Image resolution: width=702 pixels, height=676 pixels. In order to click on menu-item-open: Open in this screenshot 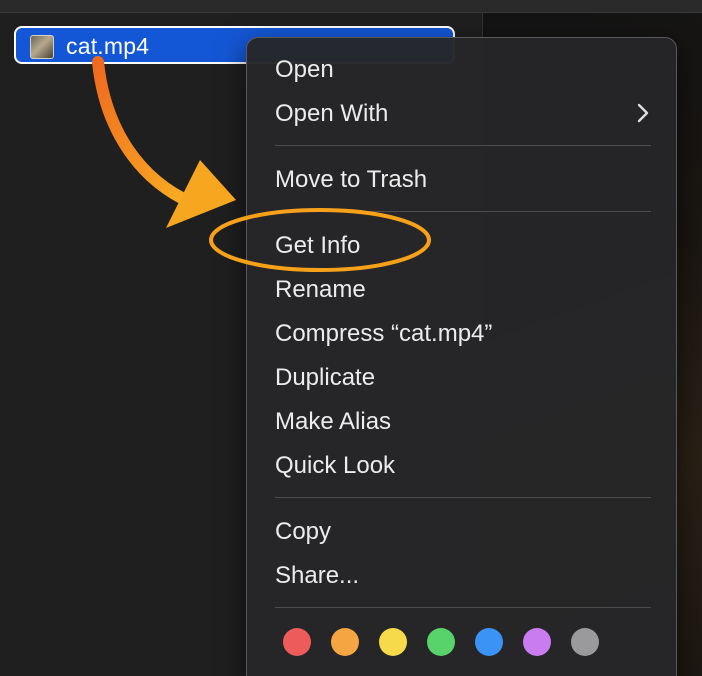, I will do `click(465, 70)`.